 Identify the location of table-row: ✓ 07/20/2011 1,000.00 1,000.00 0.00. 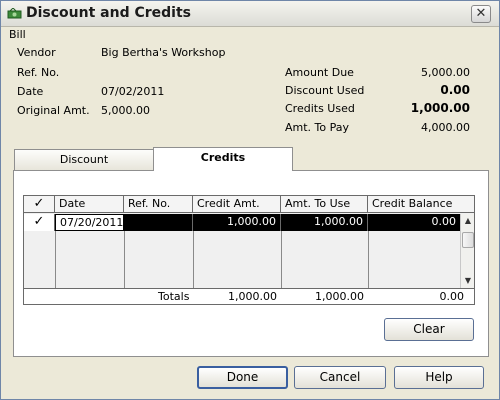
(242, 222).